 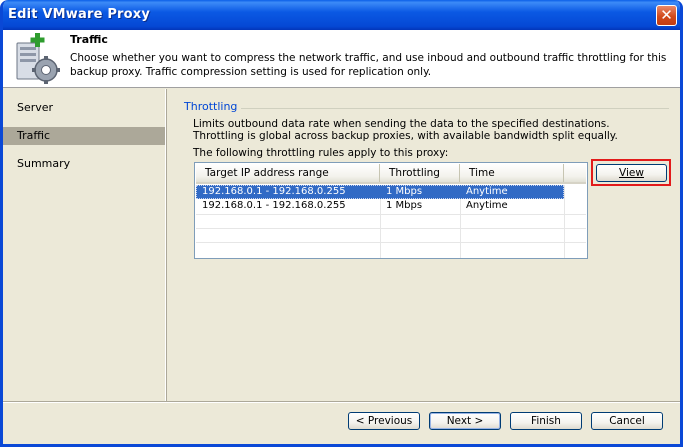 What do you see at coordinates (564, 221) in the screenshot?
I see `column-divider` at bounding box center [564, 221].